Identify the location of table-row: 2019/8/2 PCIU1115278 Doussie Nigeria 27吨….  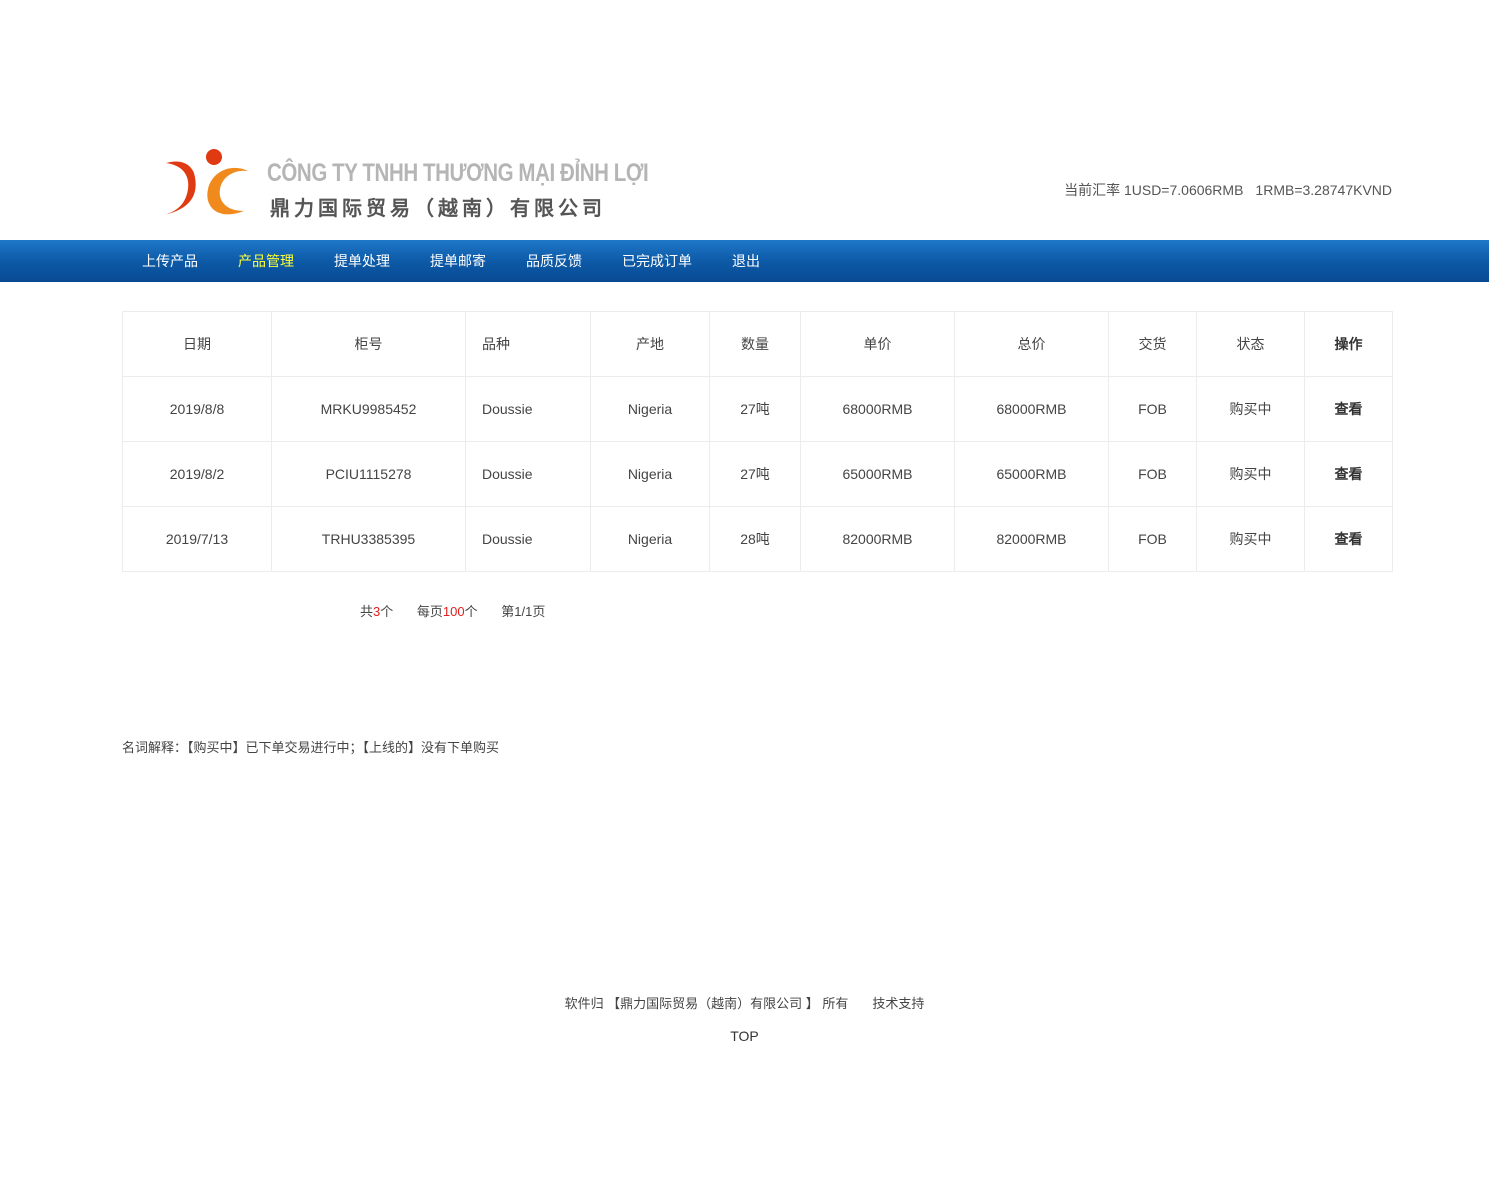
(757, 474).